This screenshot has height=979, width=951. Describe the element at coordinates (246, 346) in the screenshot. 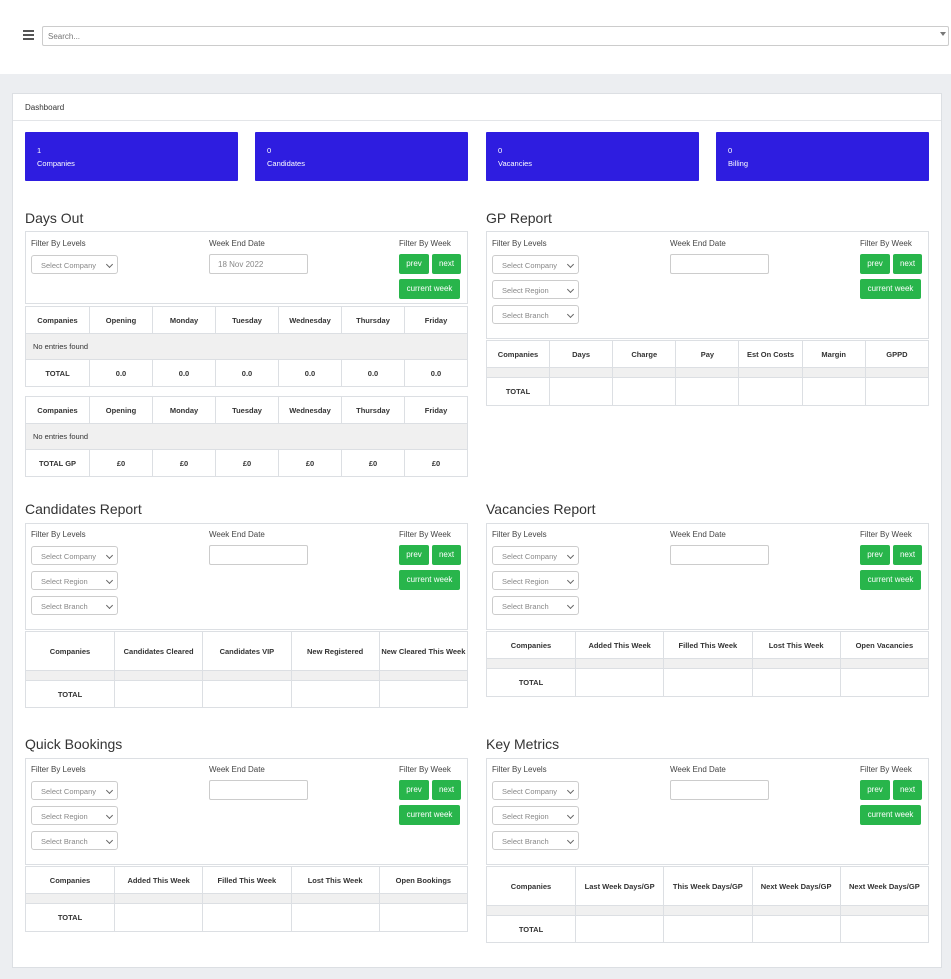

I see `no-entries-message: No entries found` at that location.